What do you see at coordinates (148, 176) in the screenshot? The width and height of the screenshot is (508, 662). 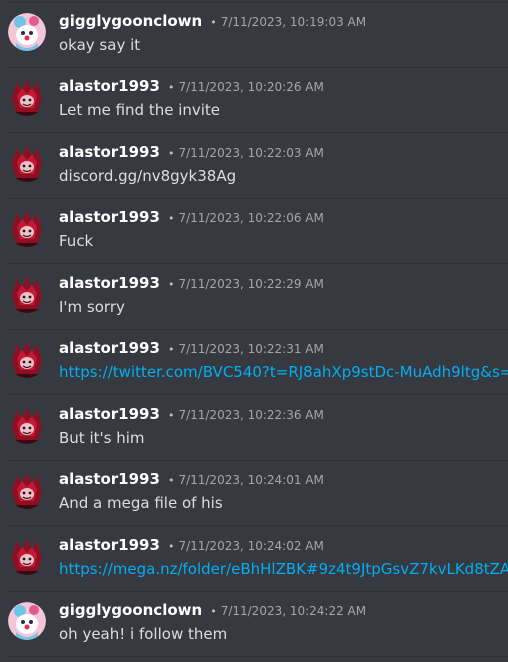 I see `message-text: discord.gg/nv8gyk38Ag` at bounding box center [148, 176].